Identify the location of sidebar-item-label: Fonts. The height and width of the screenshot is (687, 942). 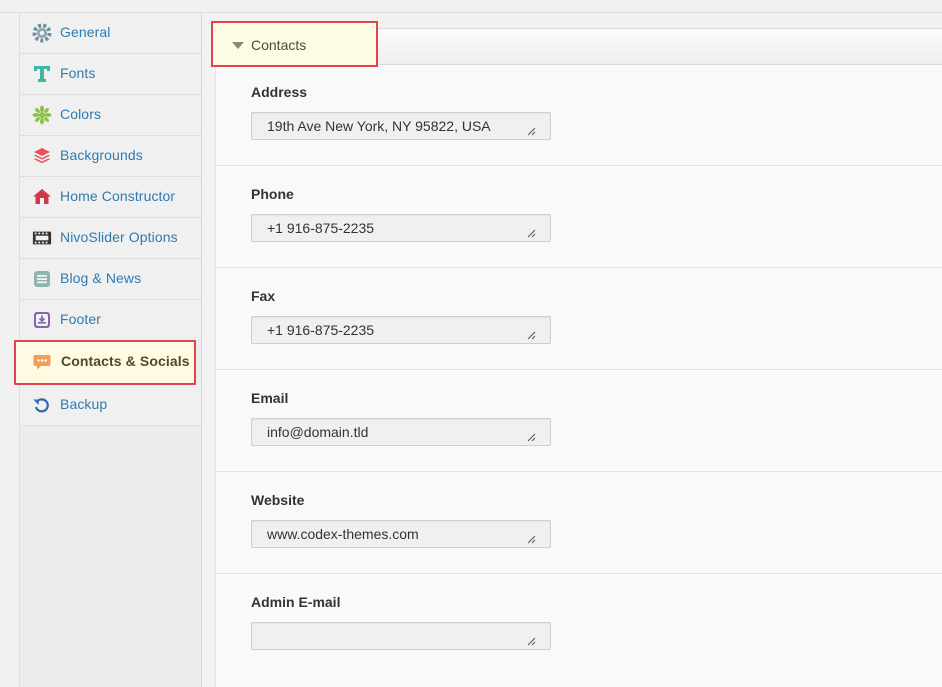
(78, 73).